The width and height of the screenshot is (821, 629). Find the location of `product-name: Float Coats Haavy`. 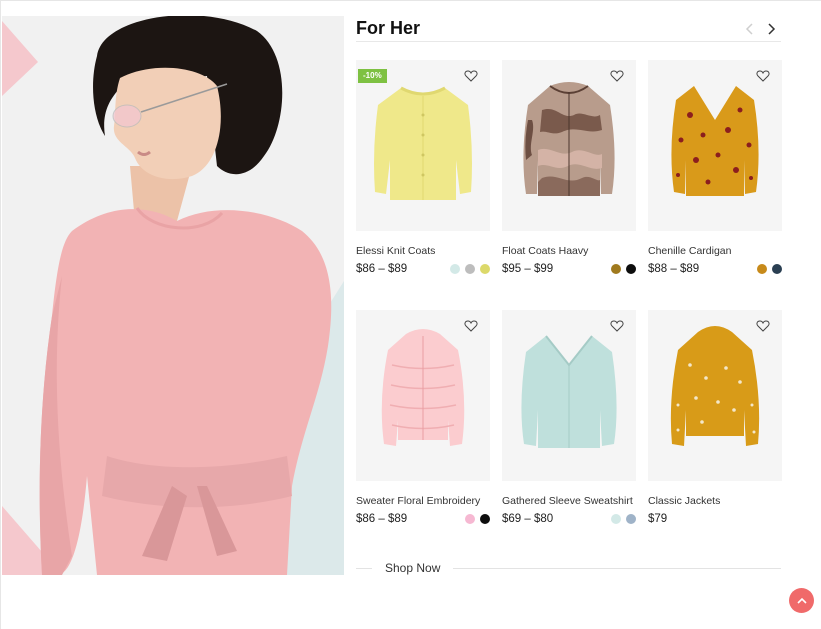

product-name: Float Coats Haavy is located at coordinates (545, 251).